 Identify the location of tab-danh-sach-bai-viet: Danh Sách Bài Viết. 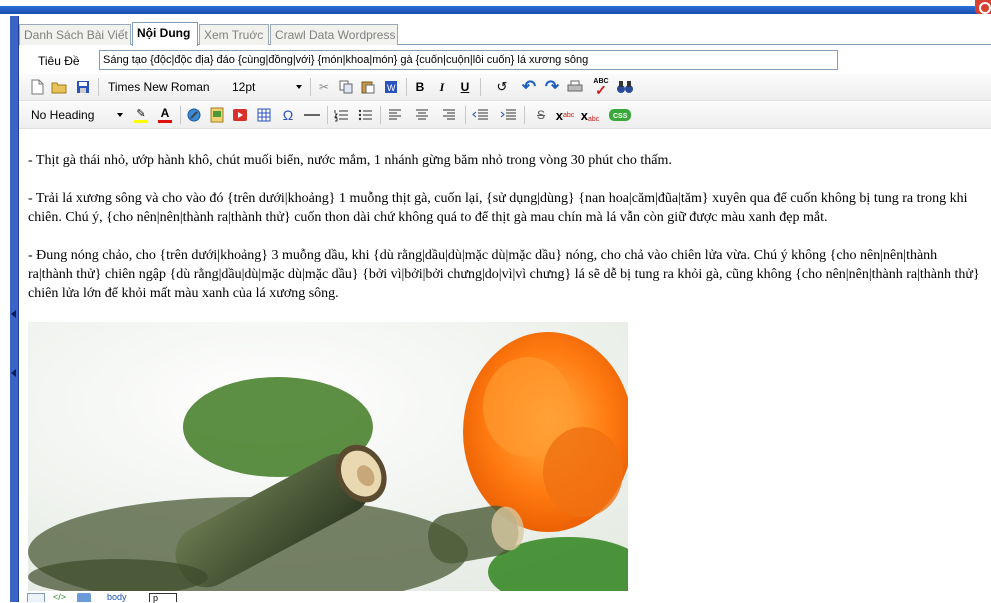
(75, 34).